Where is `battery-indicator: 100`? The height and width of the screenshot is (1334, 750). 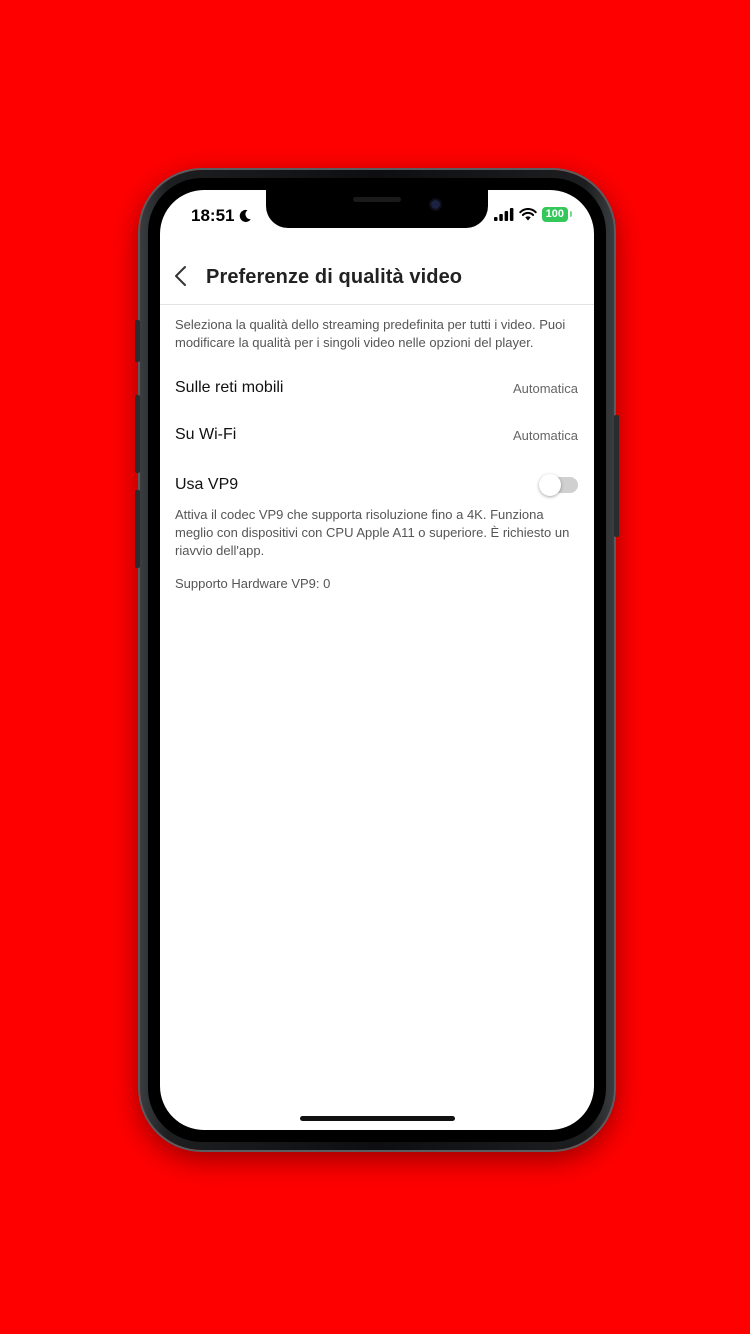
battery-indicator: 100 is located at coordinates (557, 214).